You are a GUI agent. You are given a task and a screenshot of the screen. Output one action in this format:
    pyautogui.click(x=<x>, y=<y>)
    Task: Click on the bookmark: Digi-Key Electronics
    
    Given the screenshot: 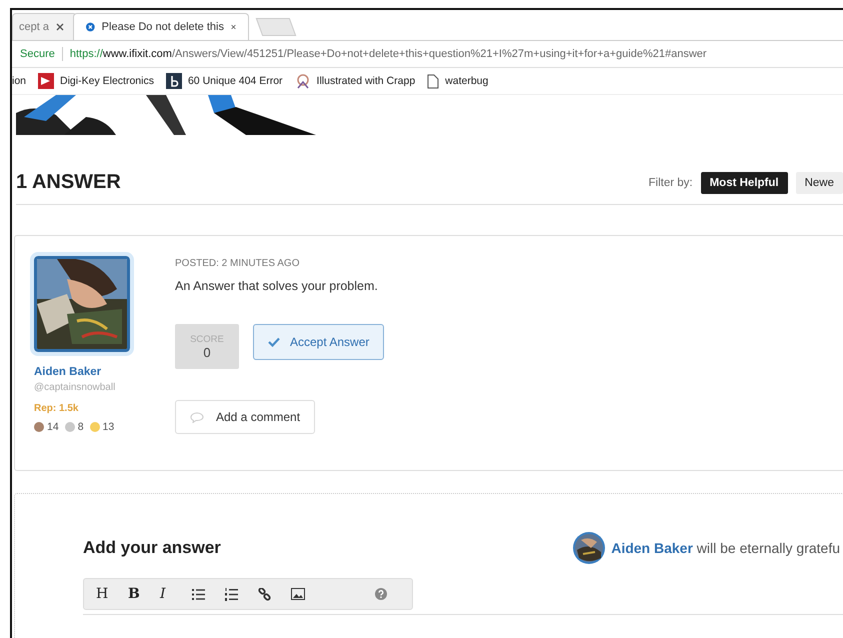 What is the action you would take?
    pyautogui.click(x=96, y=81)
    